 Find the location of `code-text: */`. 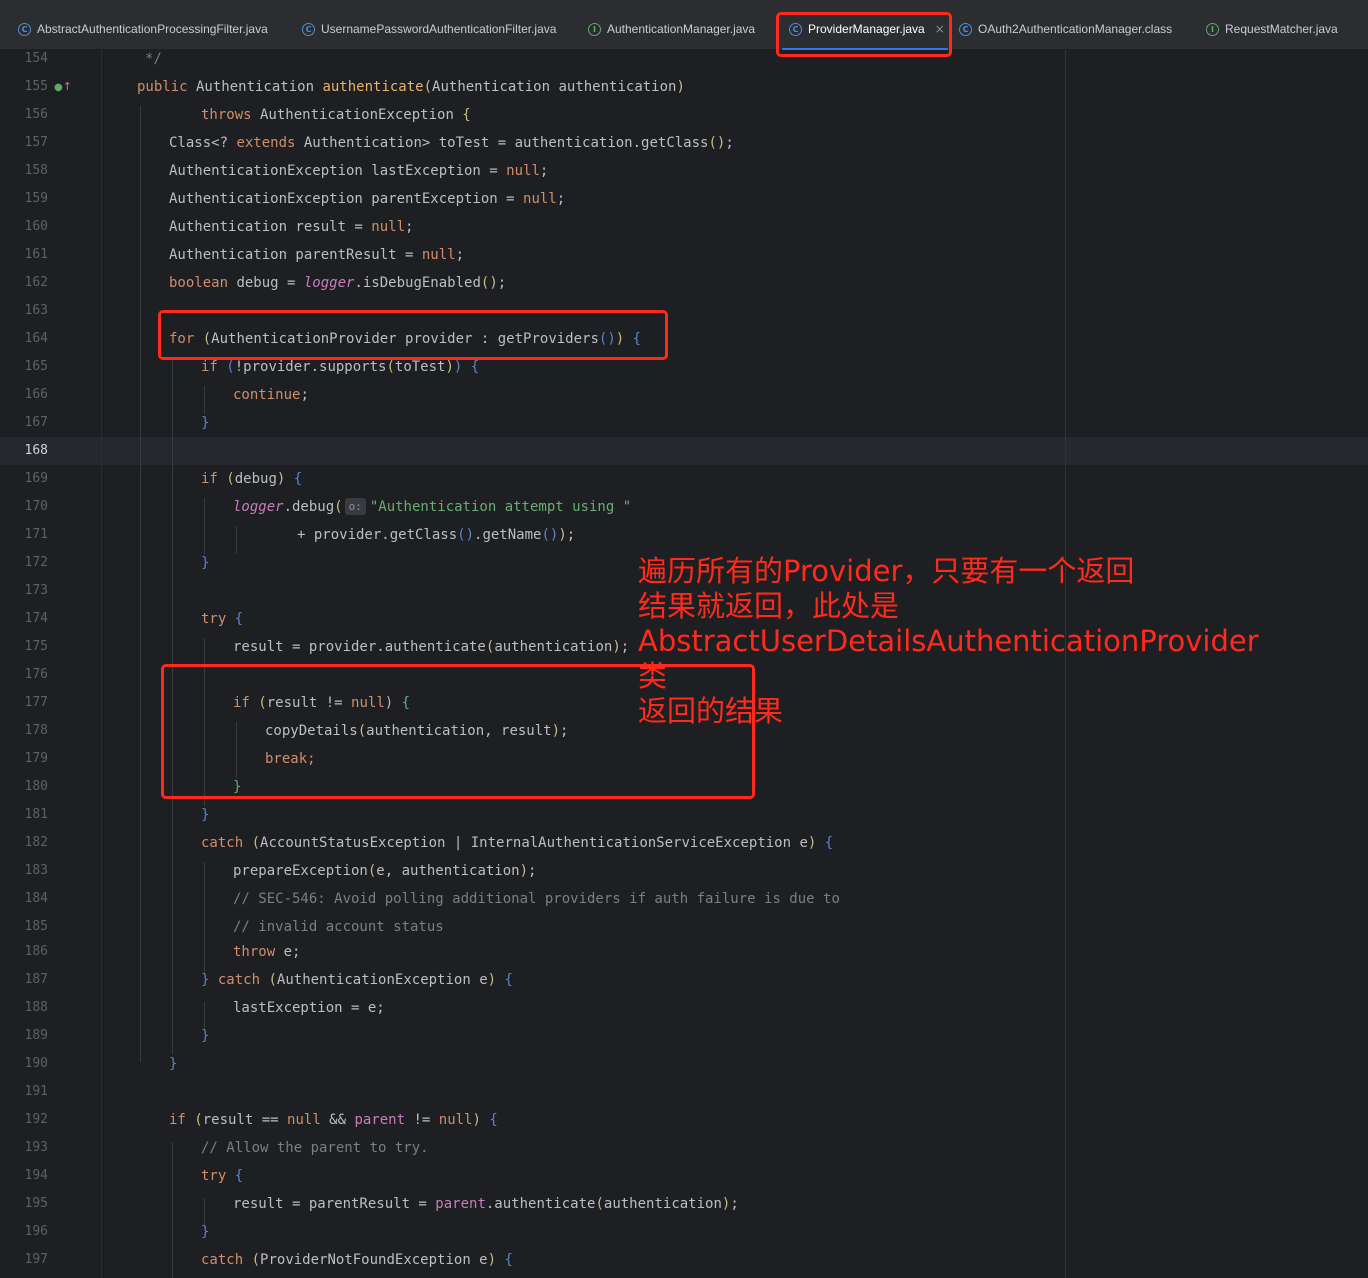

code-text: */ is located at coordinates (153, 59).